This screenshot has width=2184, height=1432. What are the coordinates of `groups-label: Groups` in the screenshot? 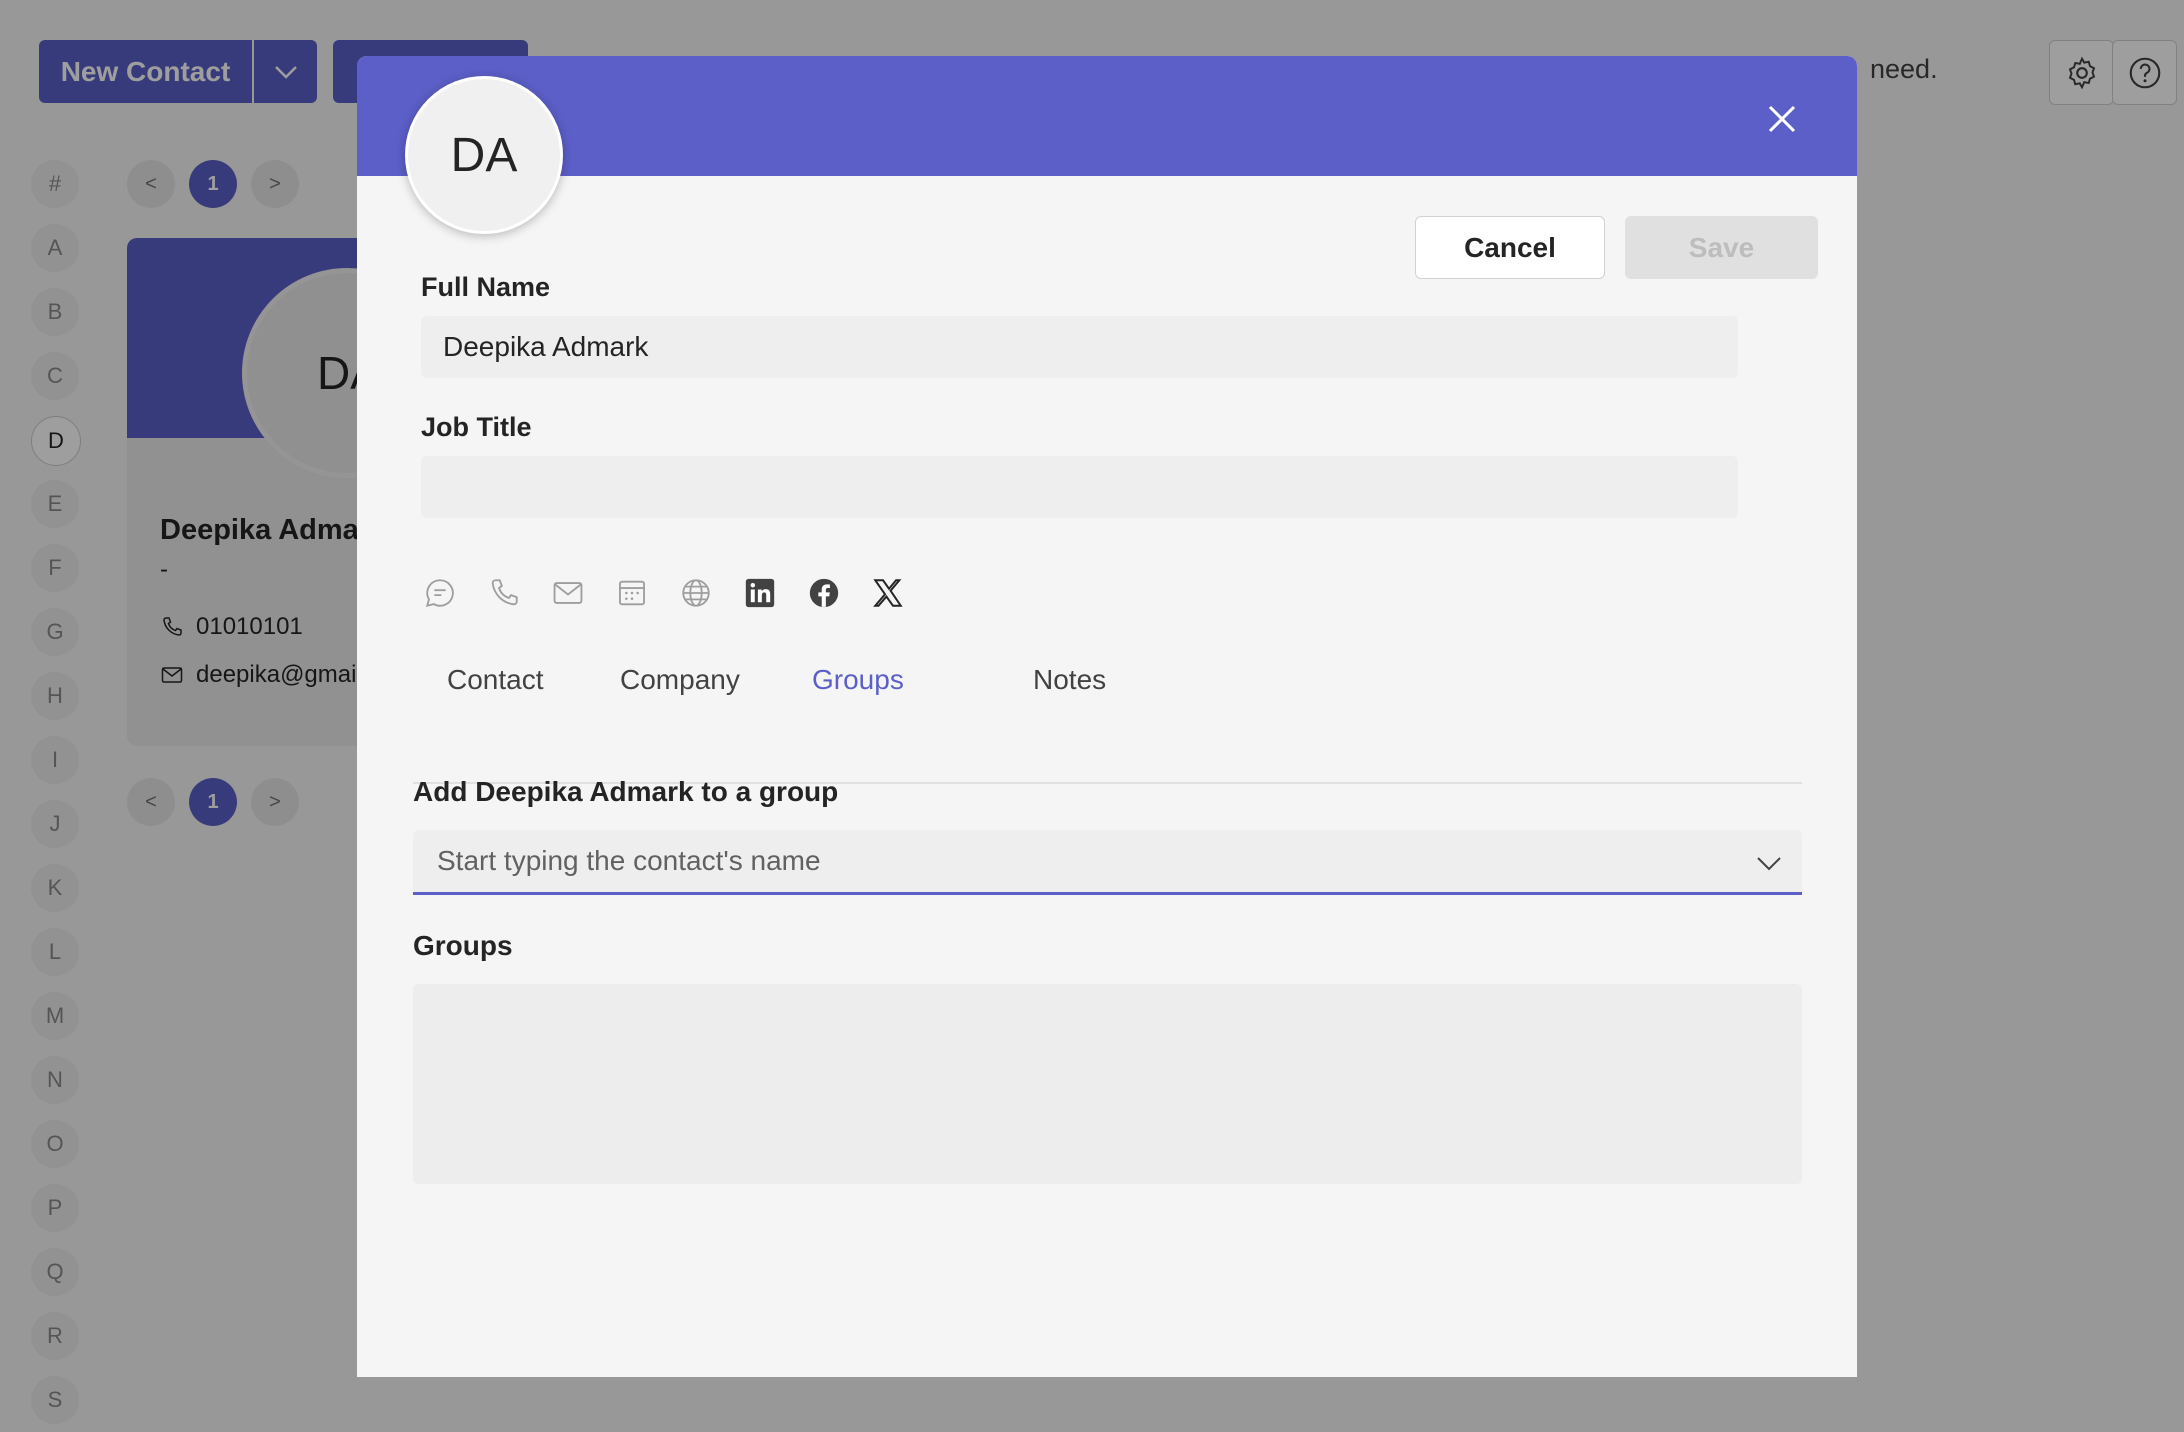 It's located at (463, 945).